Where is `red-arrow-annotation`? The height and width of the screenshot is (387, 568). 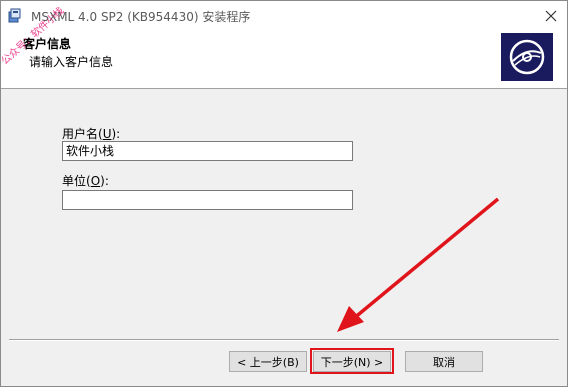
red-arrow-annotation is located at coordinates (418, 264).